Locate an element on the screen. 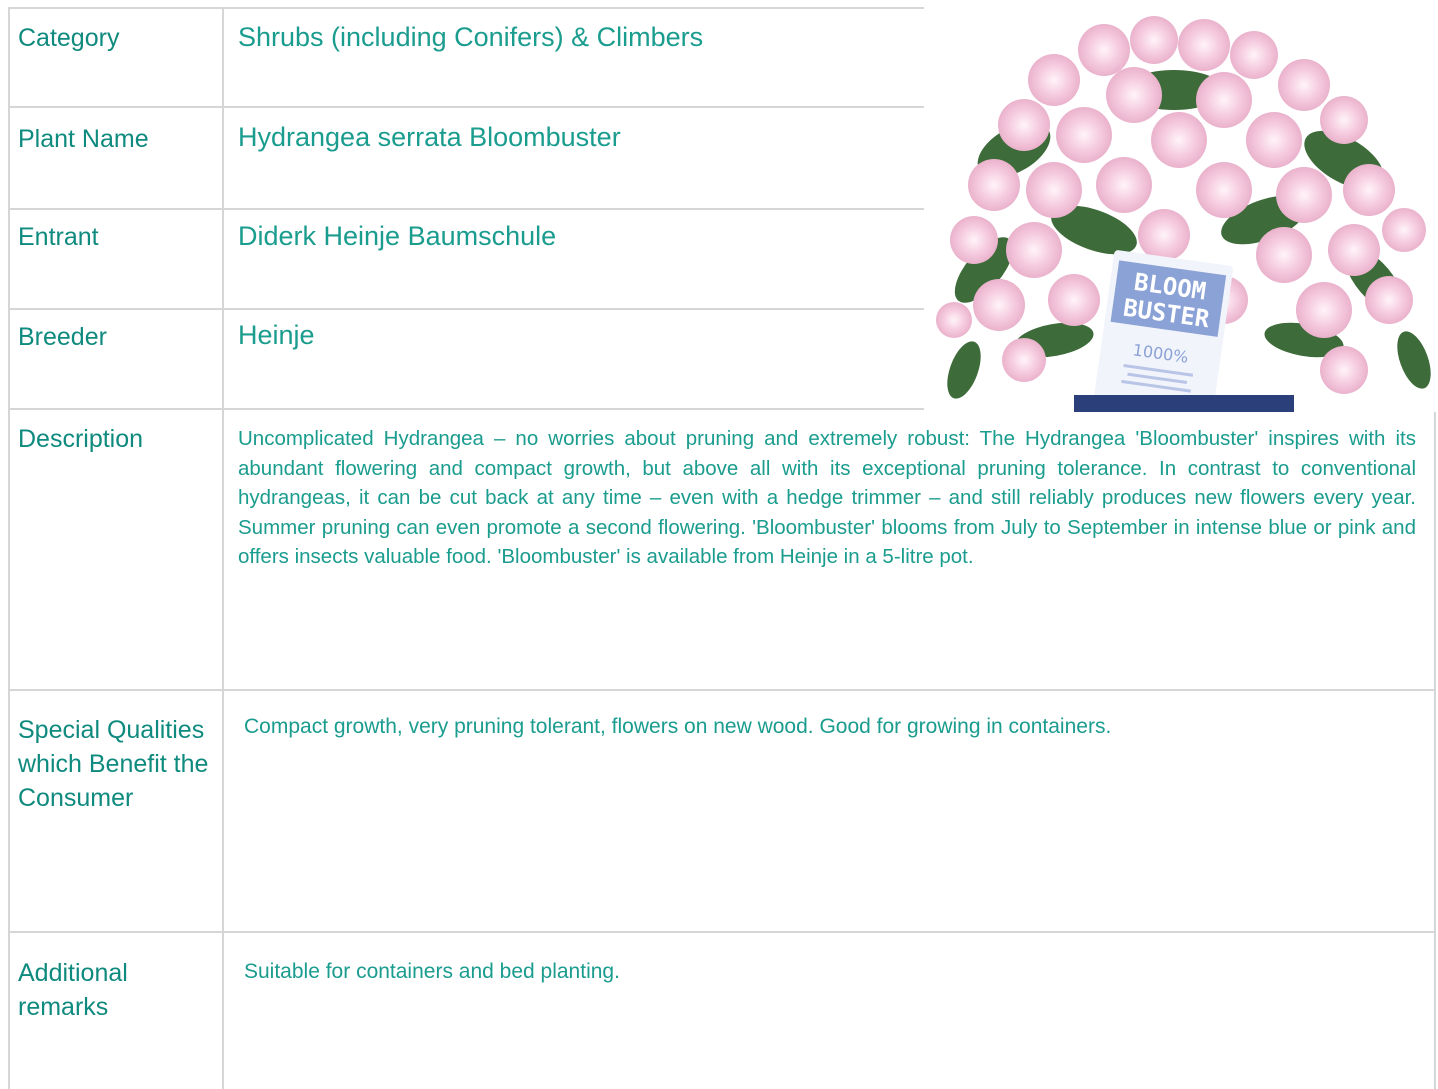 The height and width of the screenshot is (1089, 1438). plant-photo: BLOOM BUSTER 1000% is located at coordinates (1181, 206).